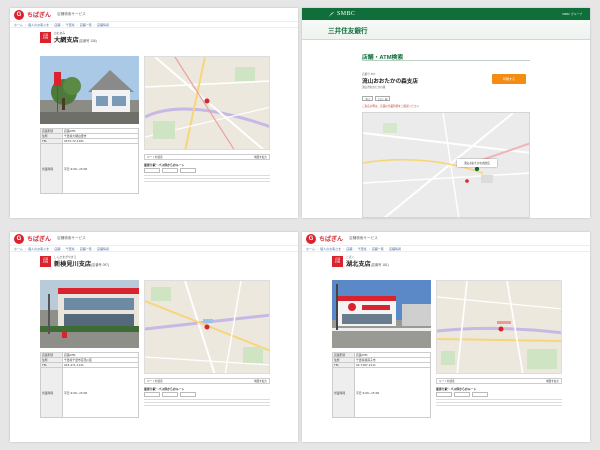 This screenshot has width=600, height=450. I want to click on service-tags: 平日 土日・祝, so click(376, 98).